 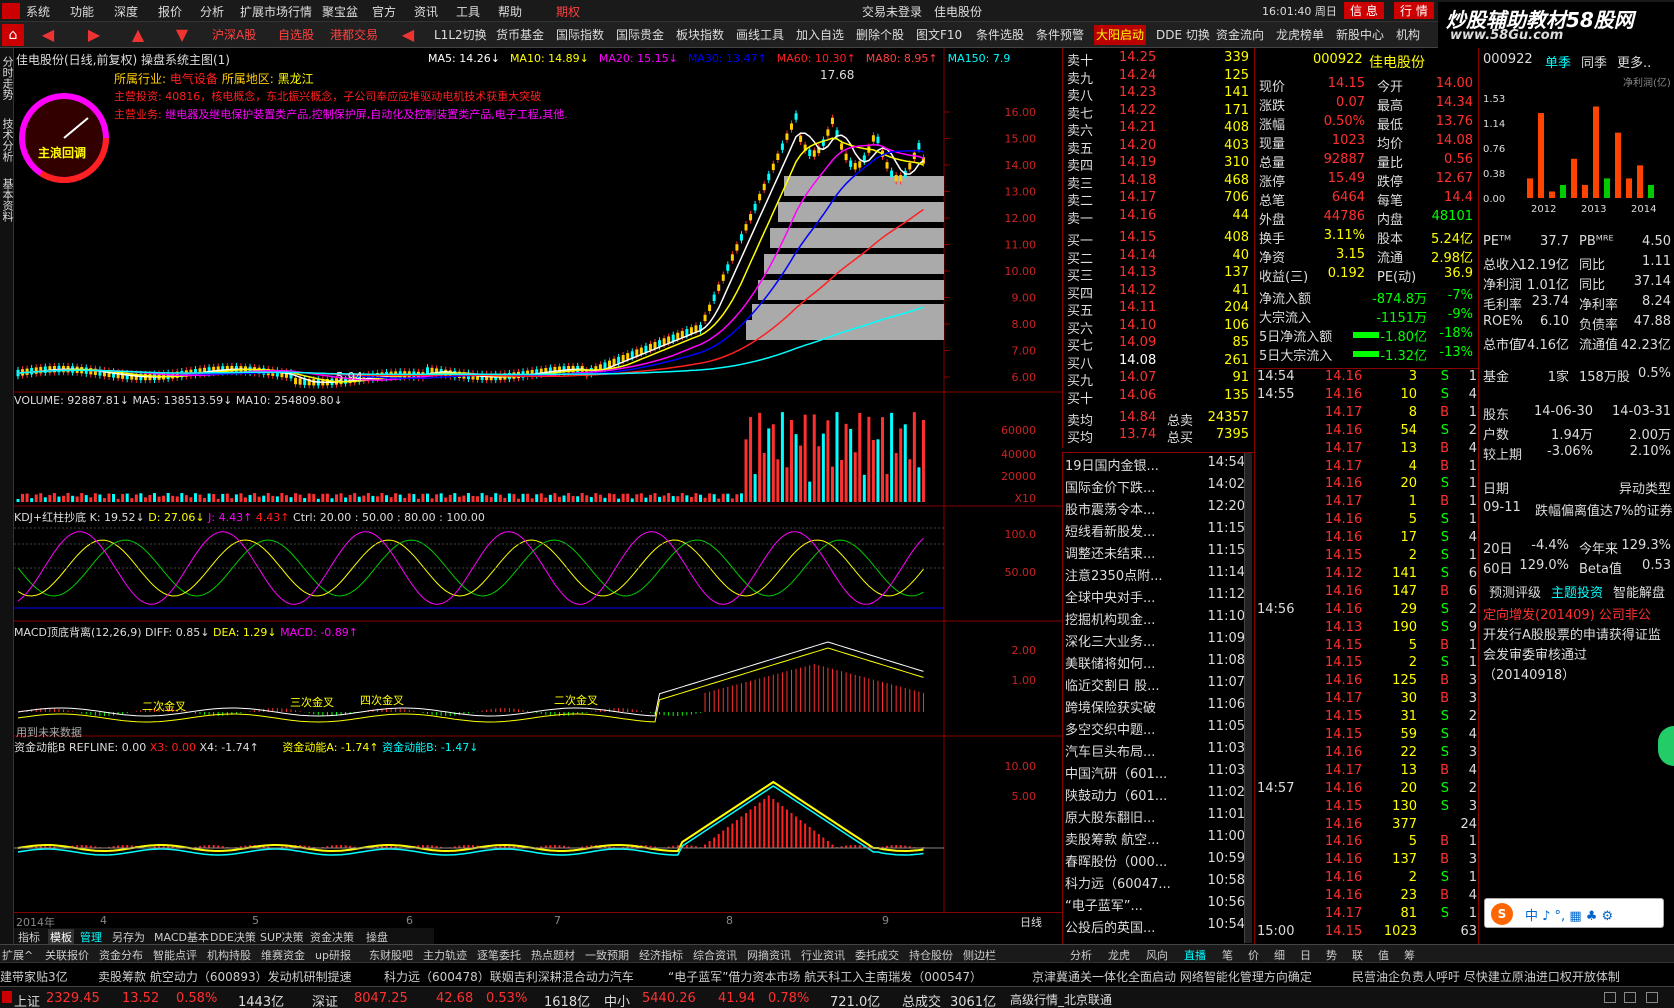 I want to click on news-item: “电子蓝军”... 10:56, so click(x=1155, y=906).